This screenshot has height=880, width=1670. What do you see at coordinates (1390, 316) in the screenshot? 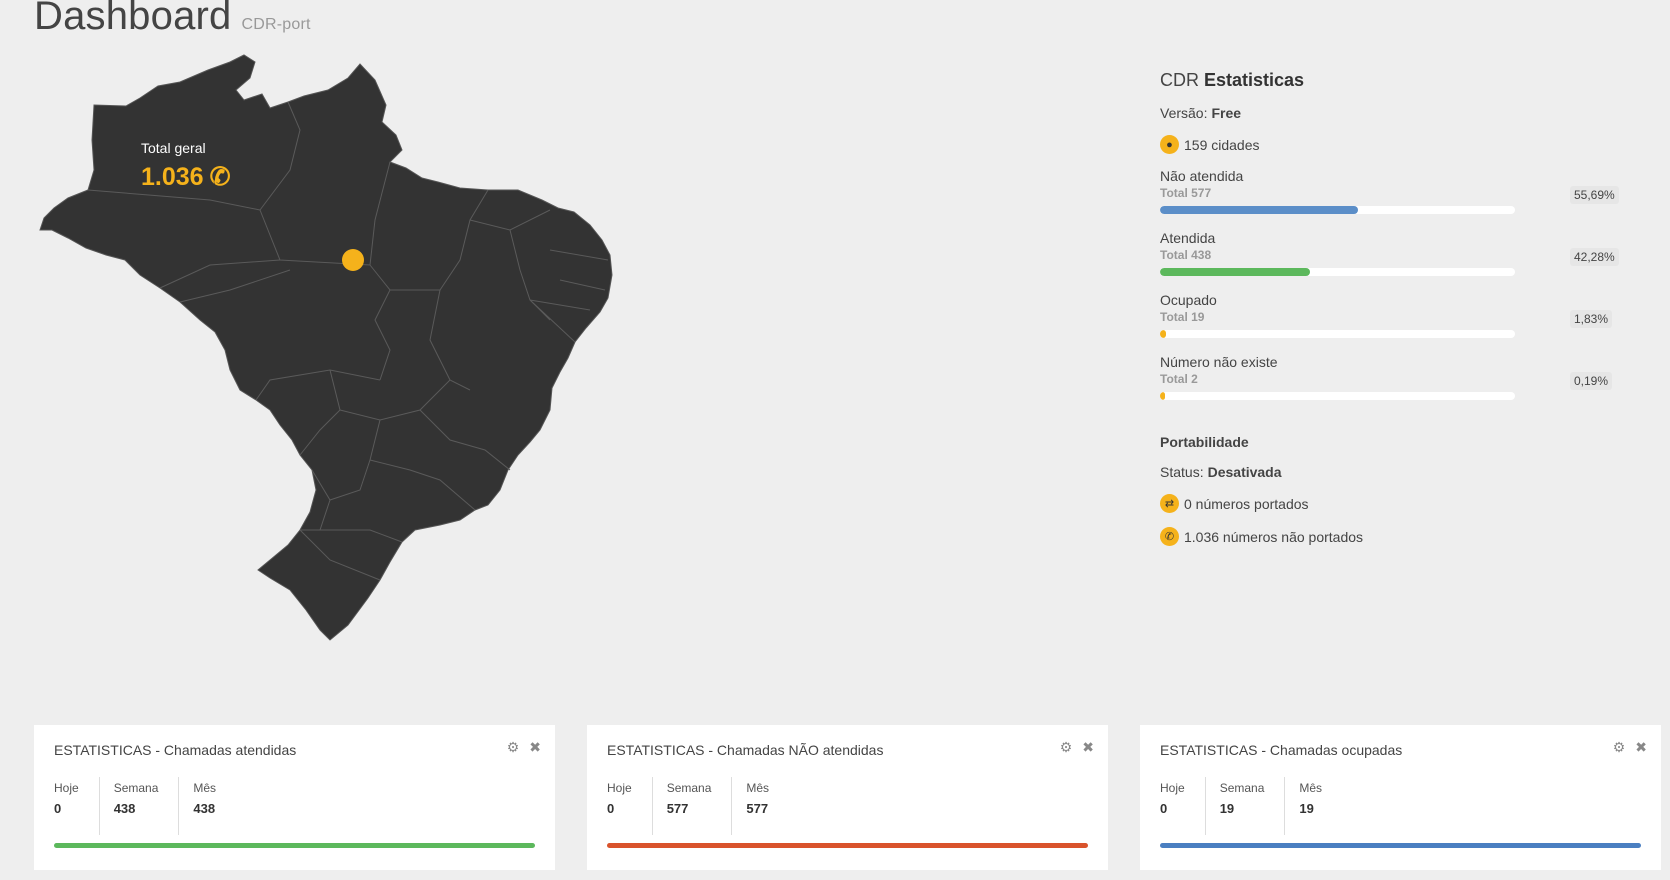
I see `metric-ocupado: Ocupado Total 19 1,83%` at bounding box center [1390, 316].